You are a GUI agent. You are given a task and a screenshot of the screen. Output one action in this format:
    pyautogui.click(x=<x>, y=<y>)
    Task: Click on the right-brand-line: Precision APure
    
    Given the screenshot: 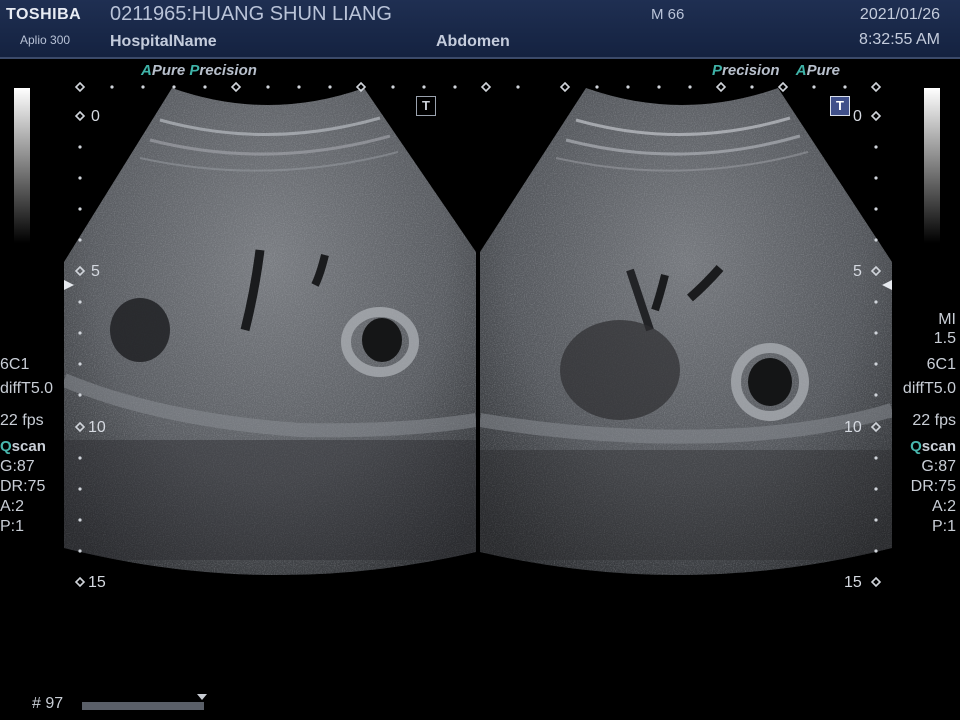 What is the action you would take?
    pyautogui.click(x=776, y=70)
    